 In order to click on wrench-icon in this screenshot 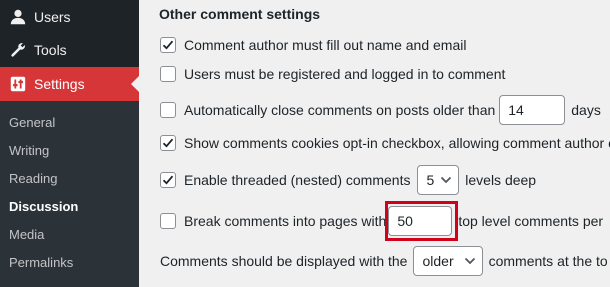, I will do `click(18, 50)`.